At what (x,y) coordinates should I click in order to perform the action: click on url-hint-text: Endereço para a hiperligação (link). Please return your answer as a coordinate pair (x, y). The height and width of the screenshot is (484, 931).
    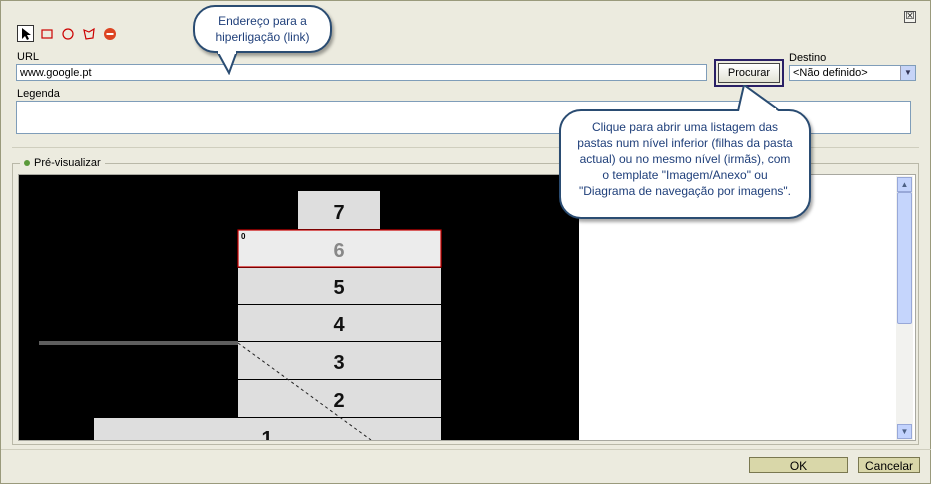
    Looking at the image, I should click on (262, 29).